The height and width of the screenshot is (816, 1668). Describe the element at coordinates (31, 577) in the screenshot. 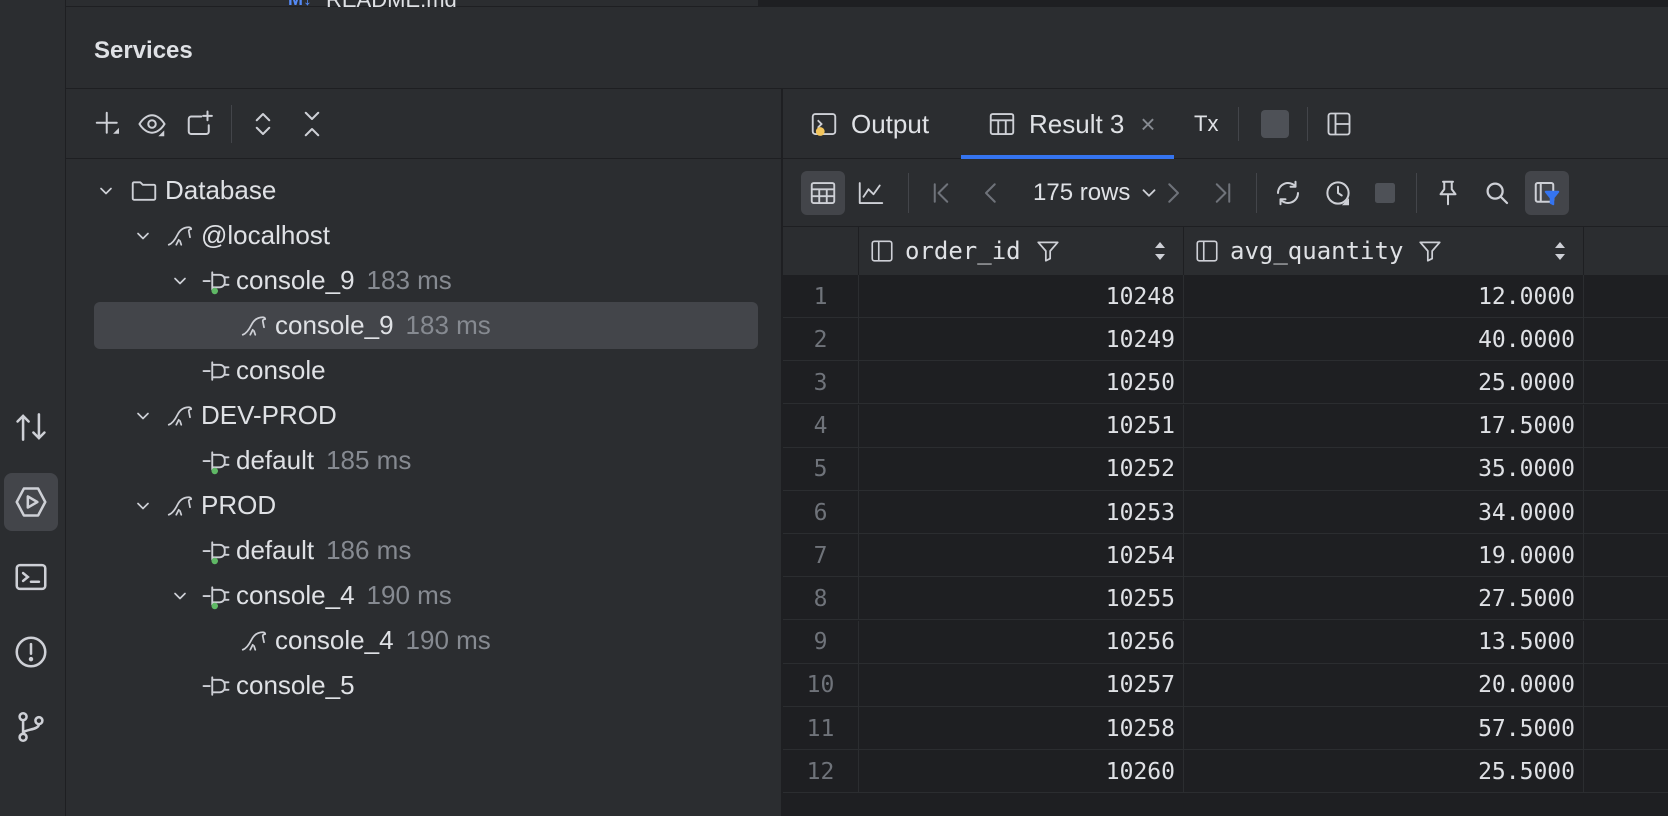

I see `terminal-icon` at that location.